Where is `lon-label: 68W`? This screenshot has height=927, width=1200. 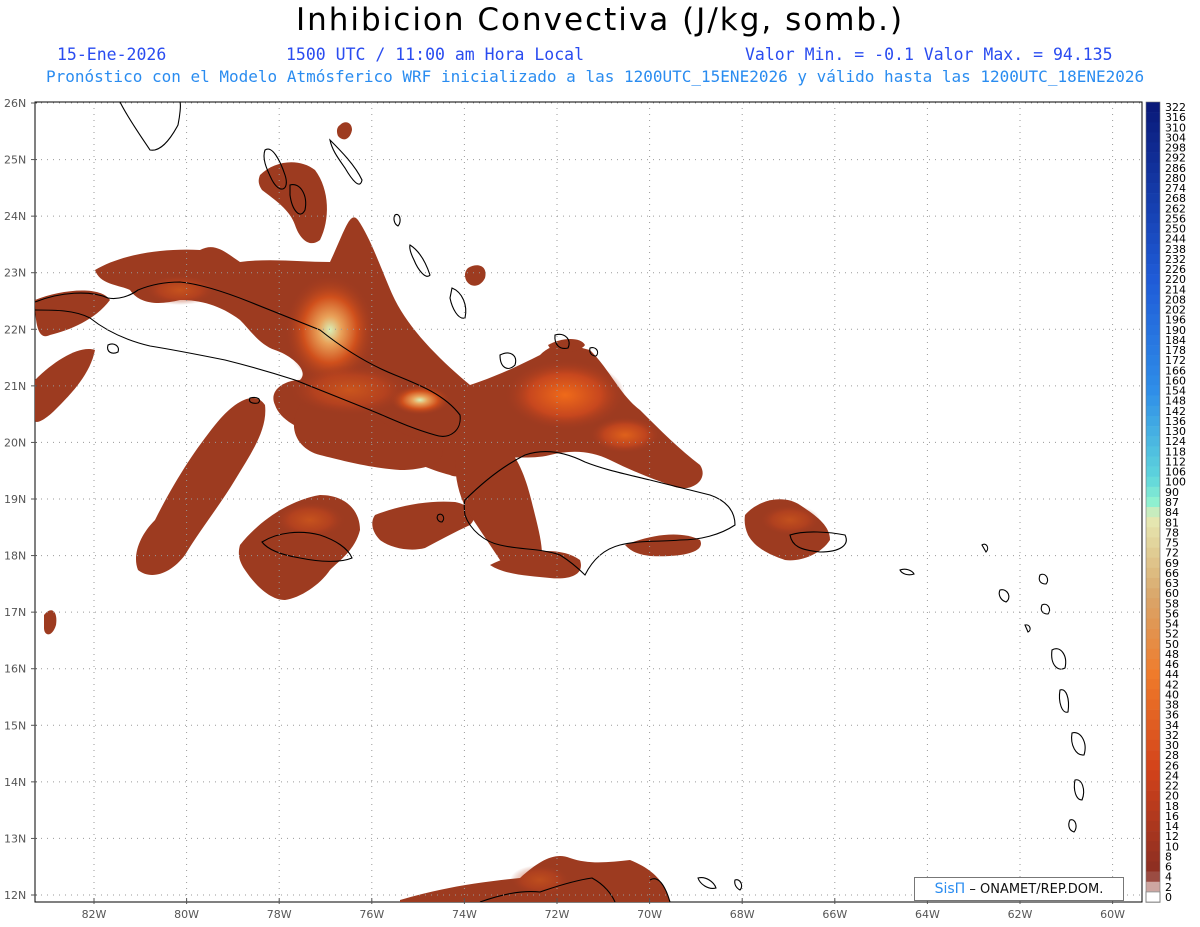 lon-label: 68W is located at coordinates (742, 914).